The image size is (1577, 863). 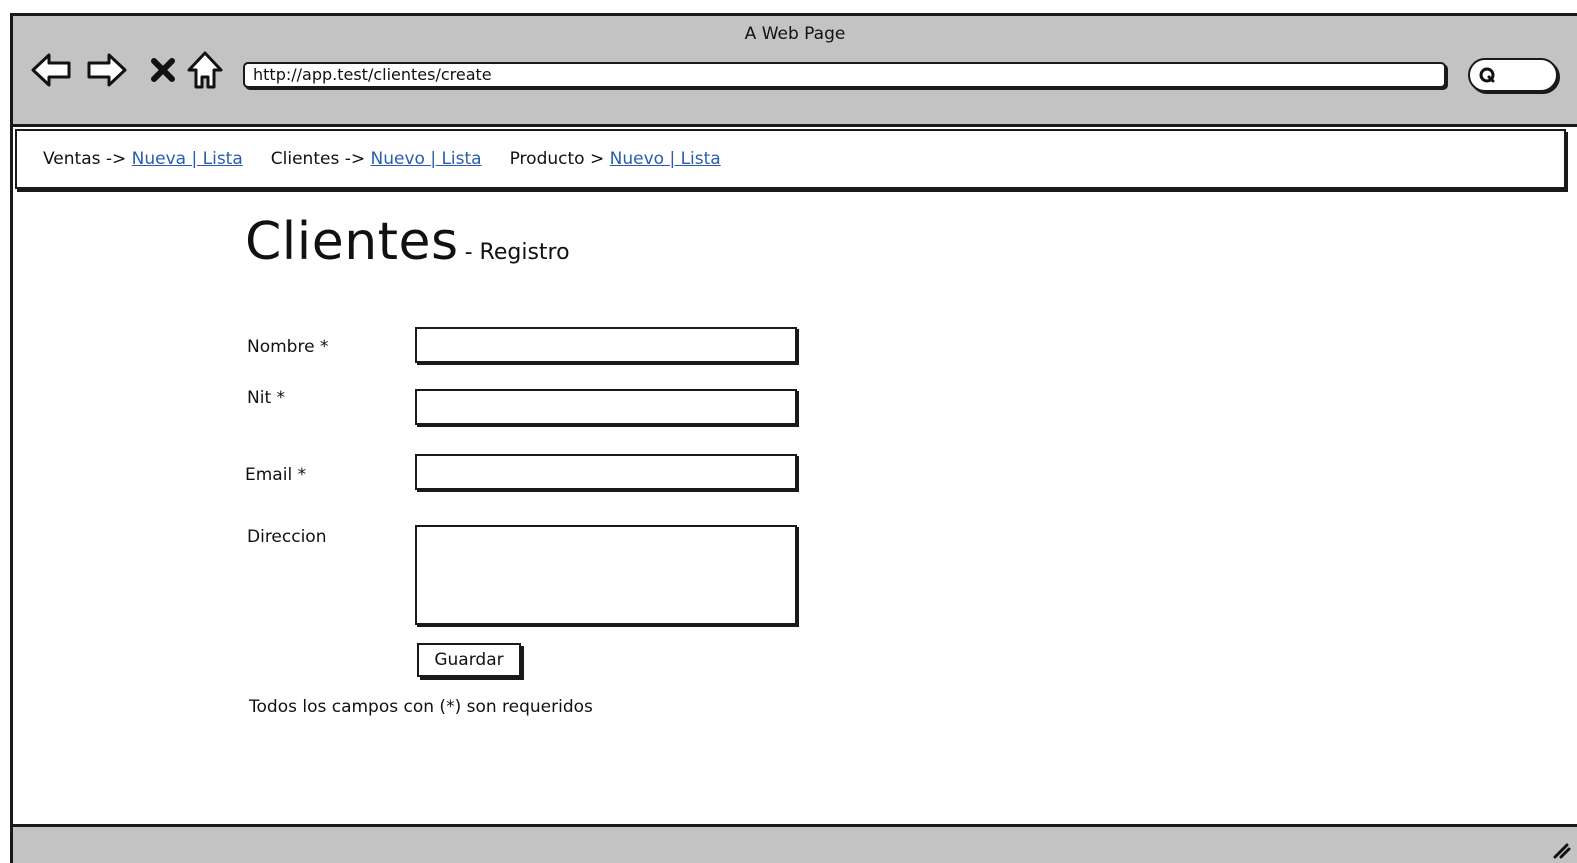 What do you see at coordinates (266, 398) in the screenshot?
I see `nit-label: Nit *` at bounding box center [266, 398].